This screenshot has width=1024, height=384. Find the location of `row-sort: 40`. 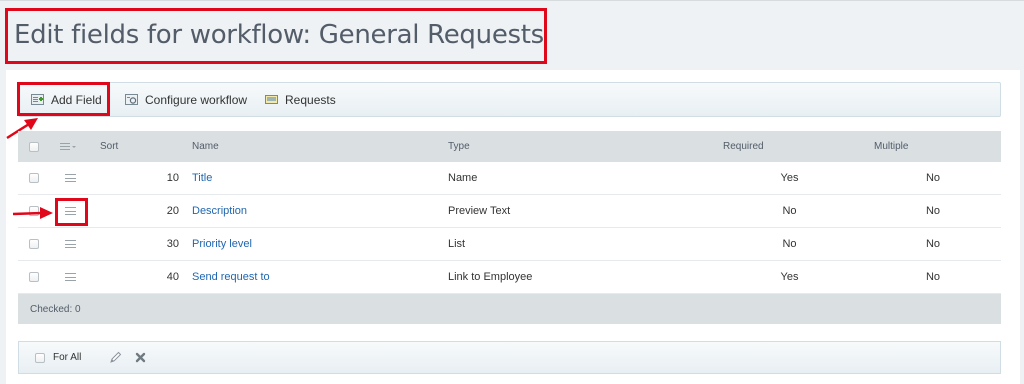

row-sort: 40 is located at coordinates (172, 277).